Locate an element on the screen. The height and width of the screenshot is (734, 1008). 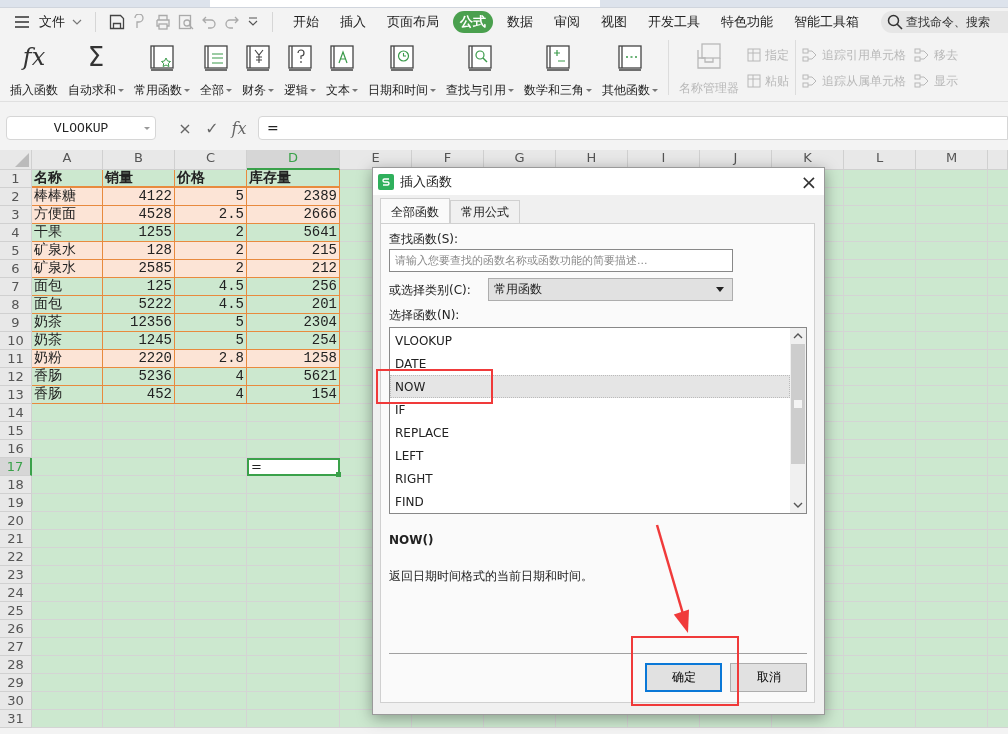
scroll-up-icon is located at coordinates (798, 336).